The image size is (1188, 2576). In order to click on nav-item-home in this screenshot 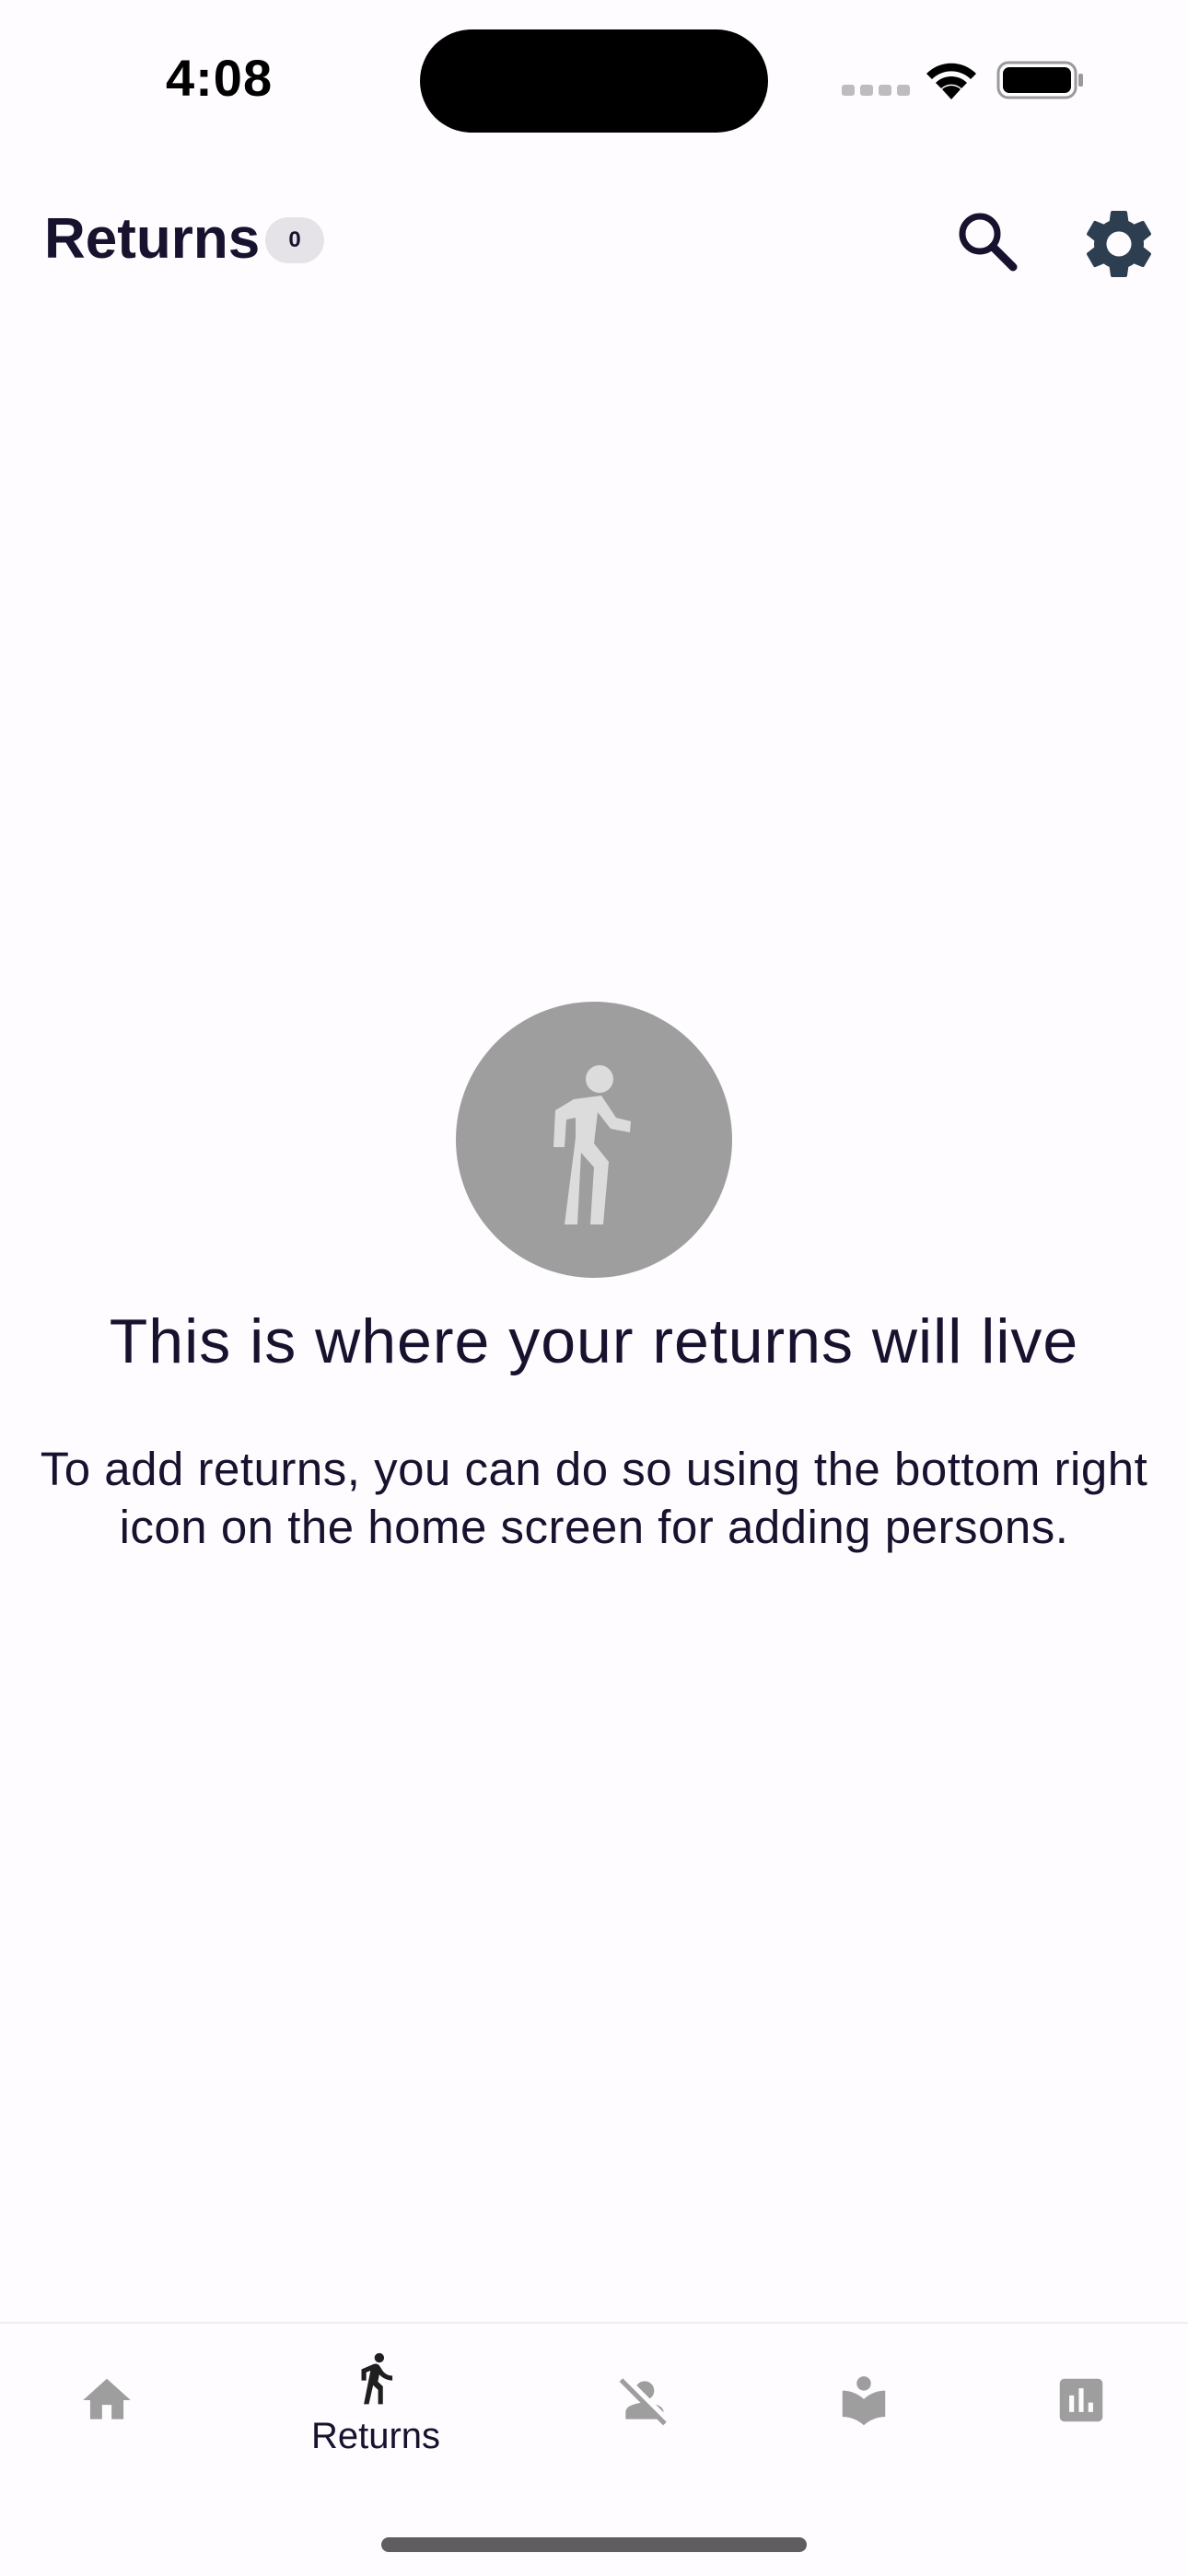, I will do `click(107, 2411)`.